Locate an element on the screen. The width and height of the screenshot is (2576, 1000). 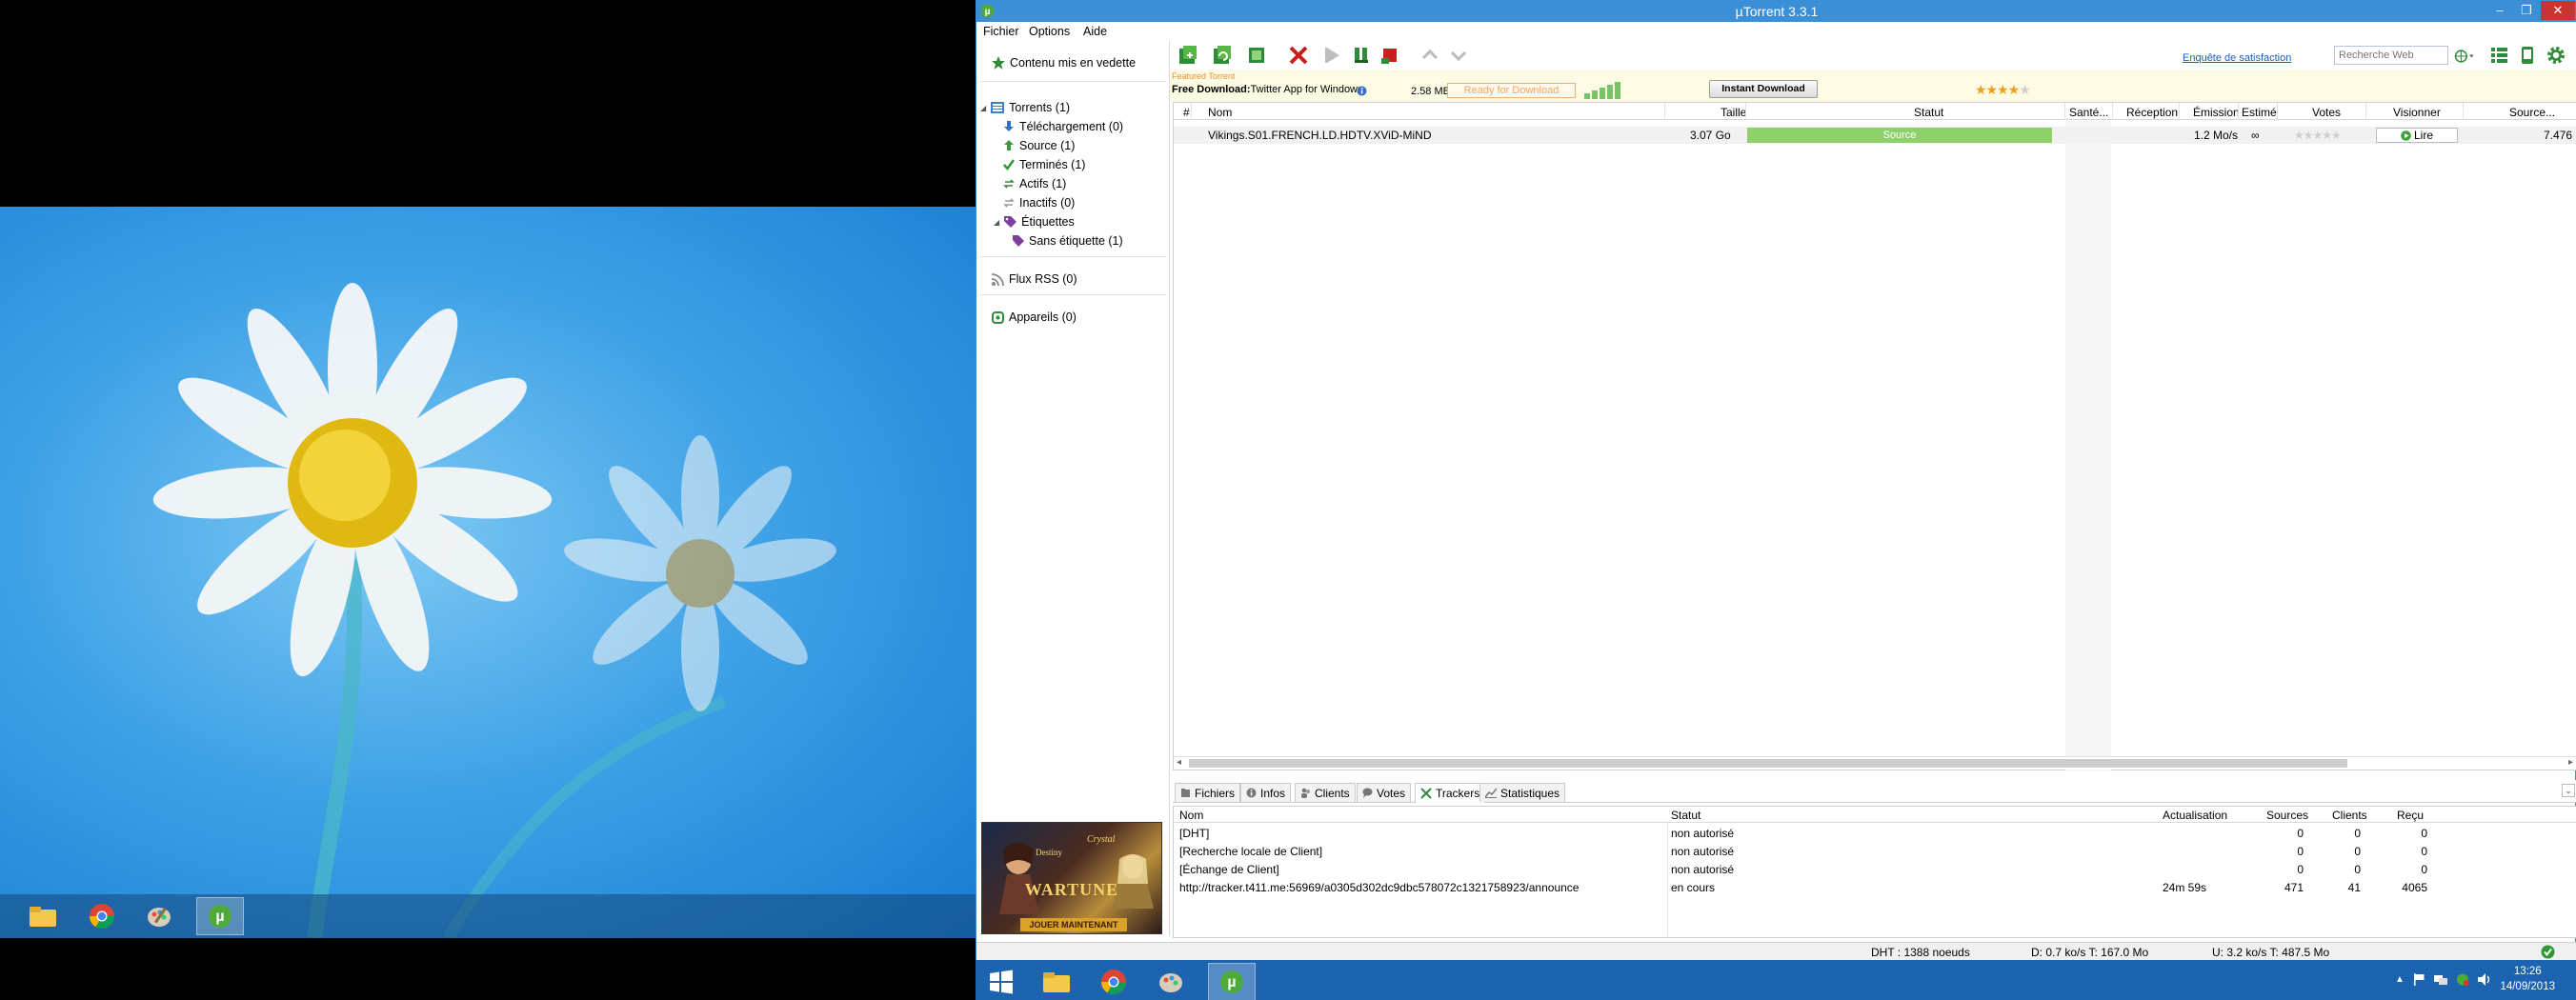
menu-options: Options is located at coordinates (1050, 31).